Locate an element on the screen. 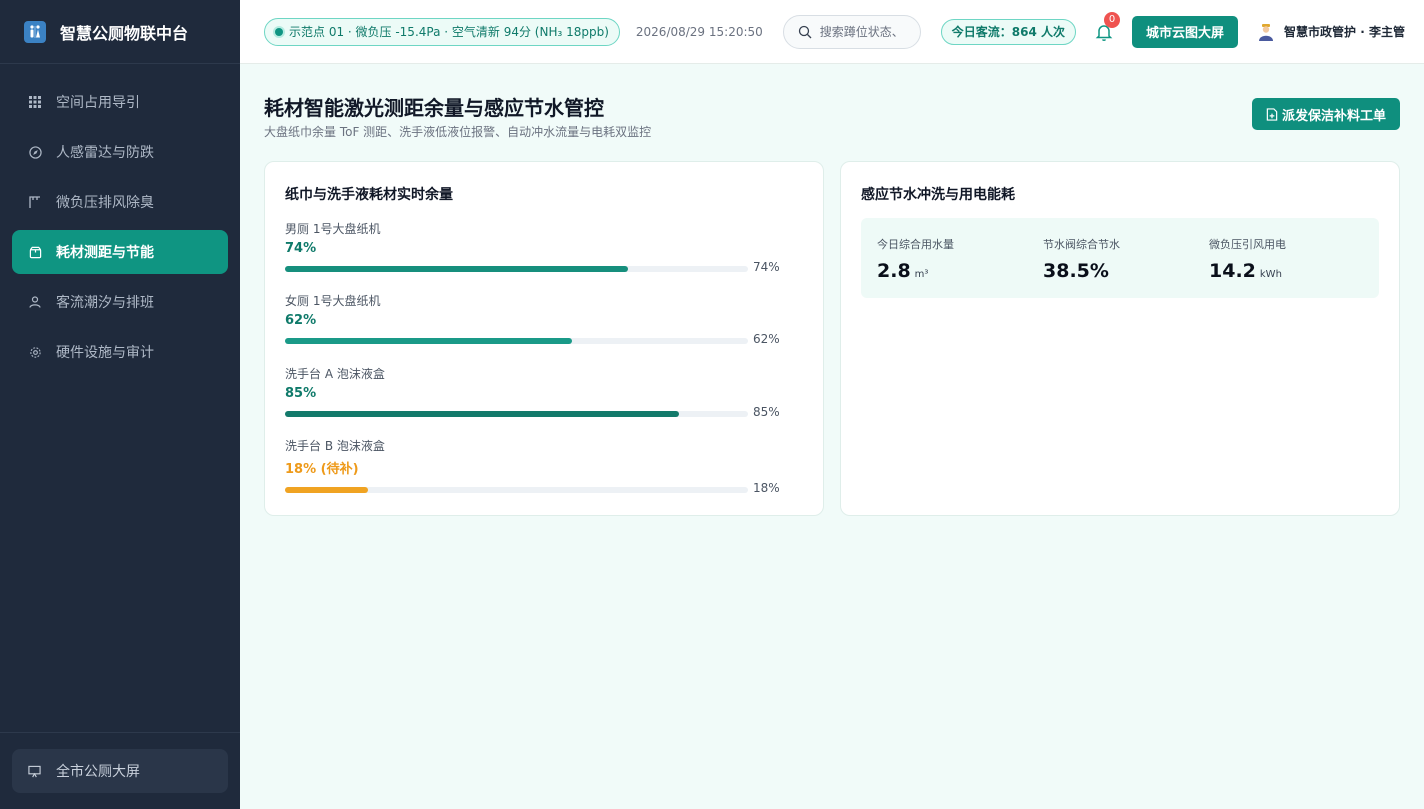 This screenshot has width=1424, height=809. metric-value: 38.5% is located at coordinates (1076, 271).